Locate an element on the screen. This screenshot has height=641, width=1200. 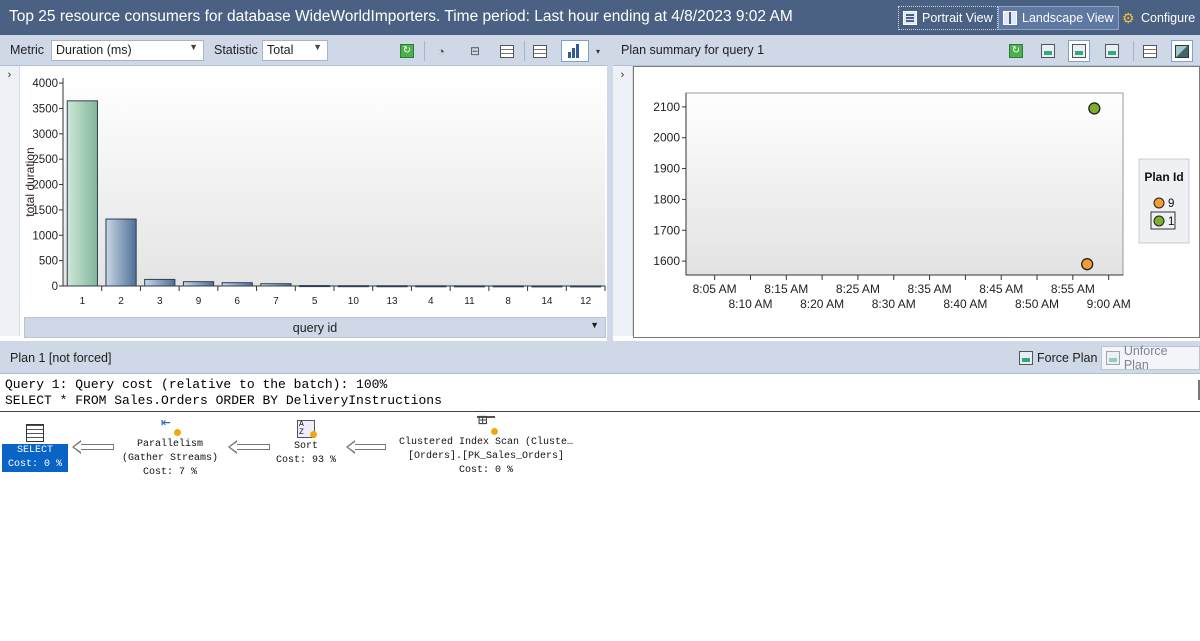
legend-label-1: 1 is located at coordinates (1171, 222).